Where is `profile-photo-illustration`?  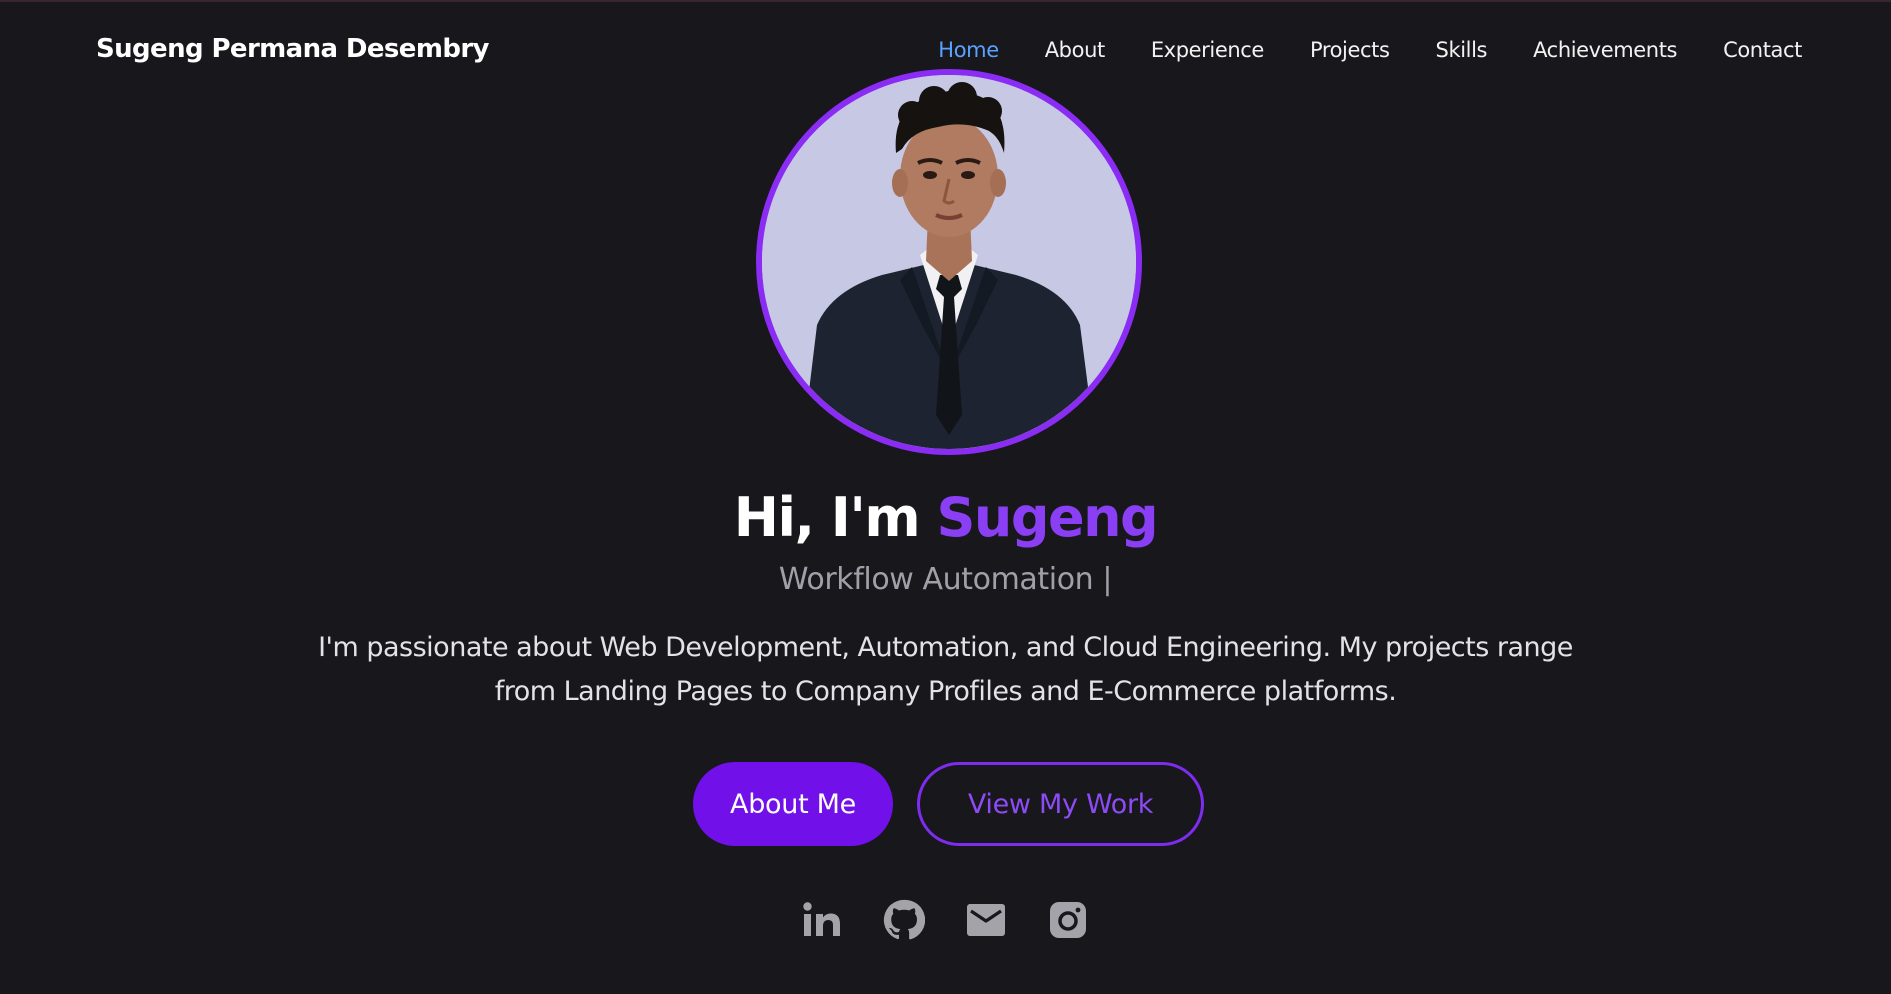
profile-photo-illustration is located at coordinates (949, 262).